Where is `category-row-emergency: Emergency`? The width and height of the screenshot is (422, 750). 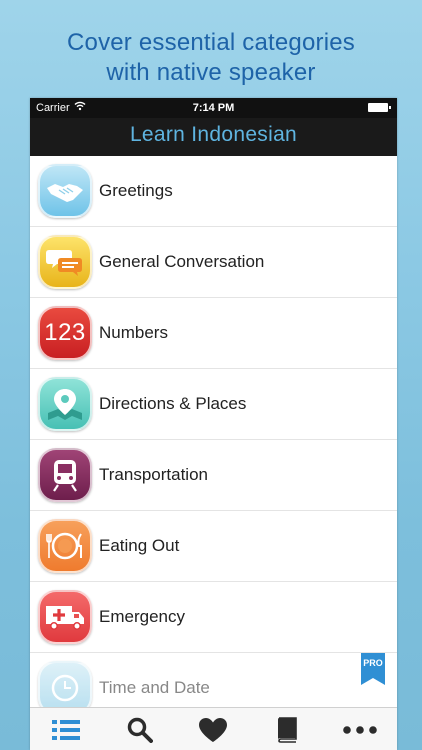 category-row-emergency: Emergency is located at coordinates (213, 617).